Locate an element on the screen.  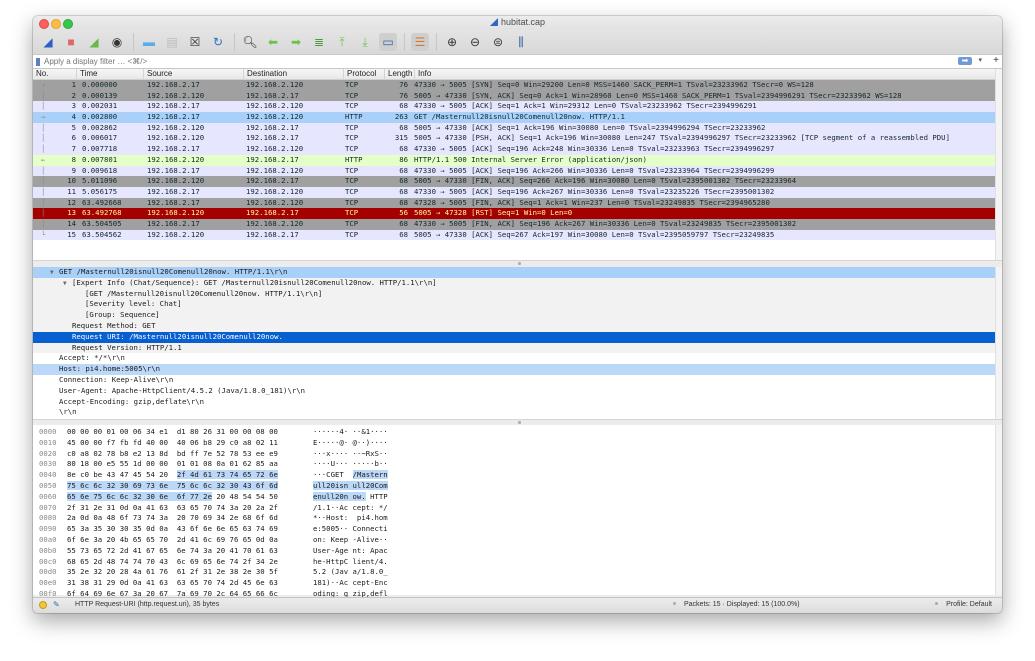
open-file-button: ▬ is located at coordinates (149, 42).